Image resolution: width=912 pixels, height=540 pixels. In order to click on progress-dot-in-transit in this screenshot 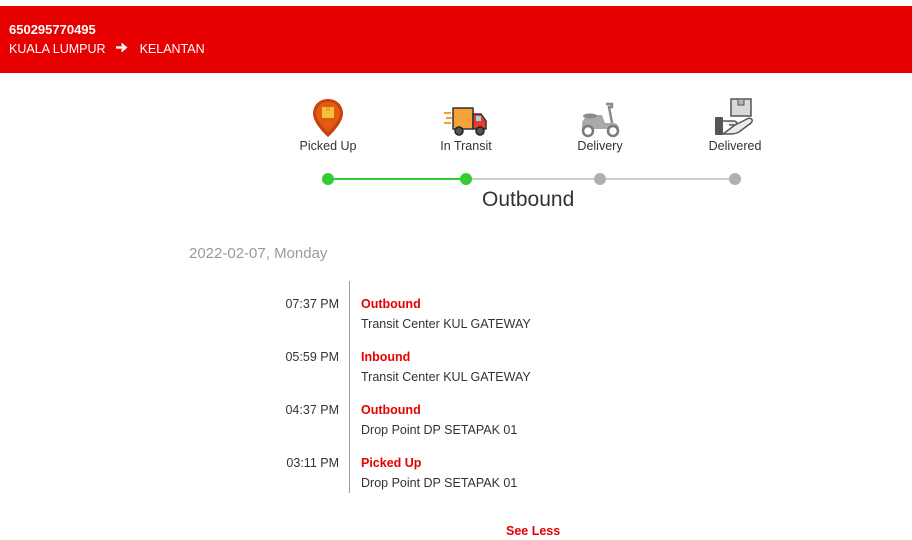, I will do `click(466, 179)`.